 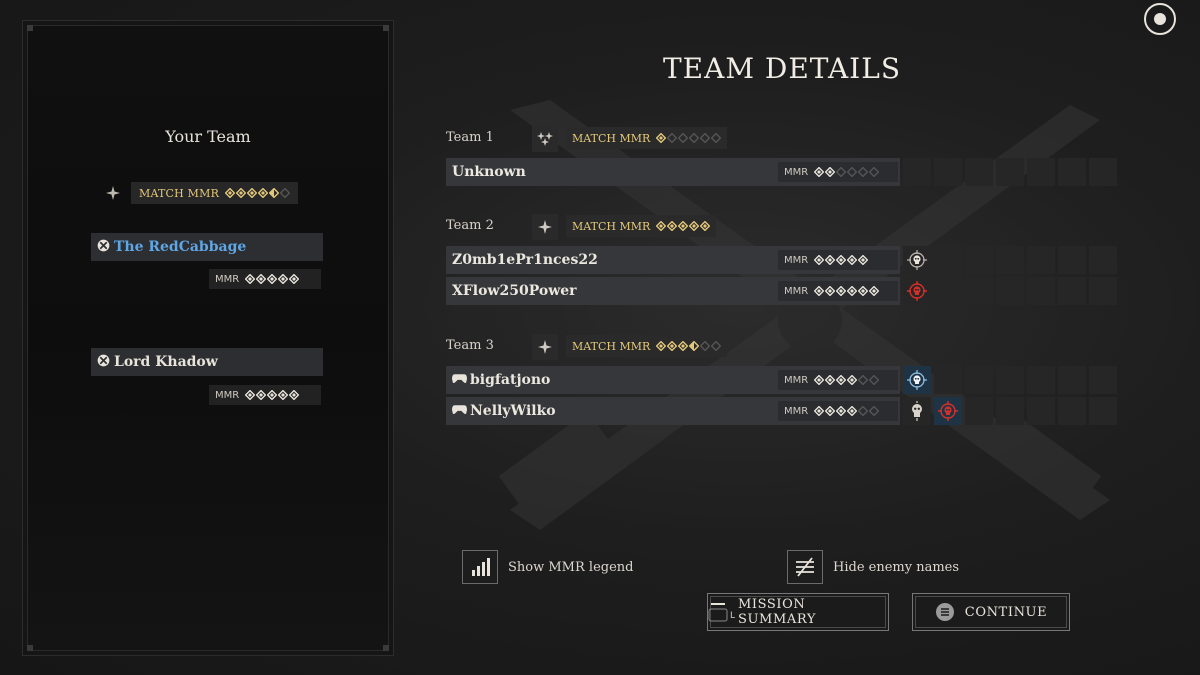 What do you see at coordinates (673, 291) in the screenshot?
I see `player-row: XFlow250Power MMR` at bounding box center [673, 291].